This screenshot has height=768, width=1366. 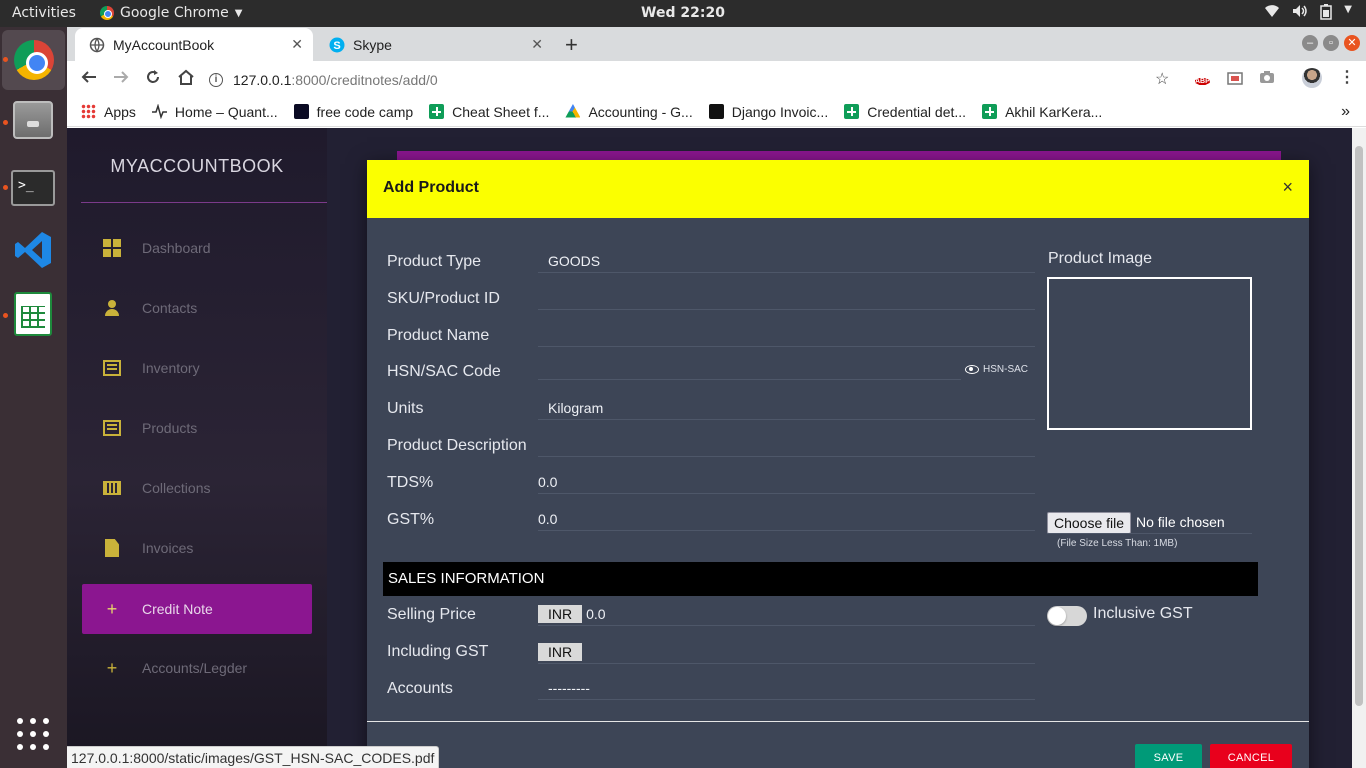 I want to click on sidebar-item-label: Dashboard, so click(x=176, y=248).